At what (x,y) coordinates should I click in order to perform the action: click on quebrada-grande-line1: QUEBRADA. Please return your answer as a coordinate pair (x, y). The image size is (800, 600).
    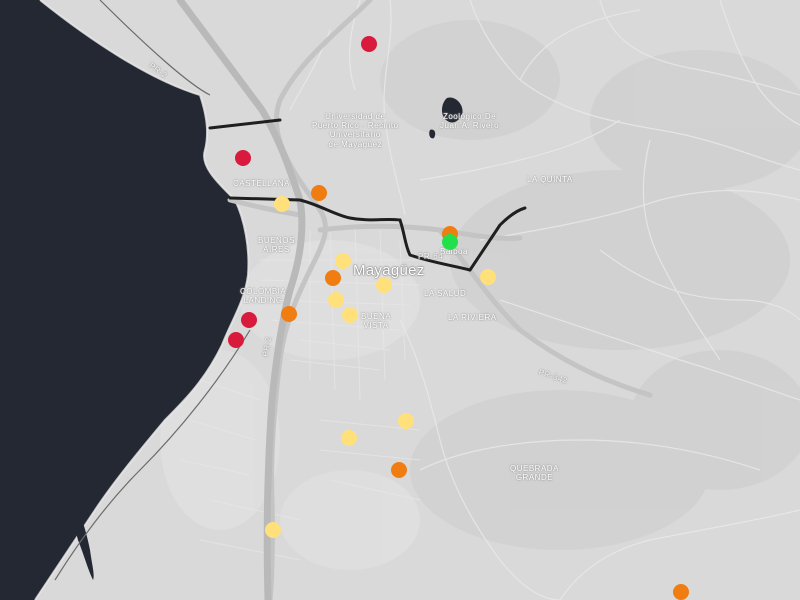
    Looking at the image, I should click on (534, 468).